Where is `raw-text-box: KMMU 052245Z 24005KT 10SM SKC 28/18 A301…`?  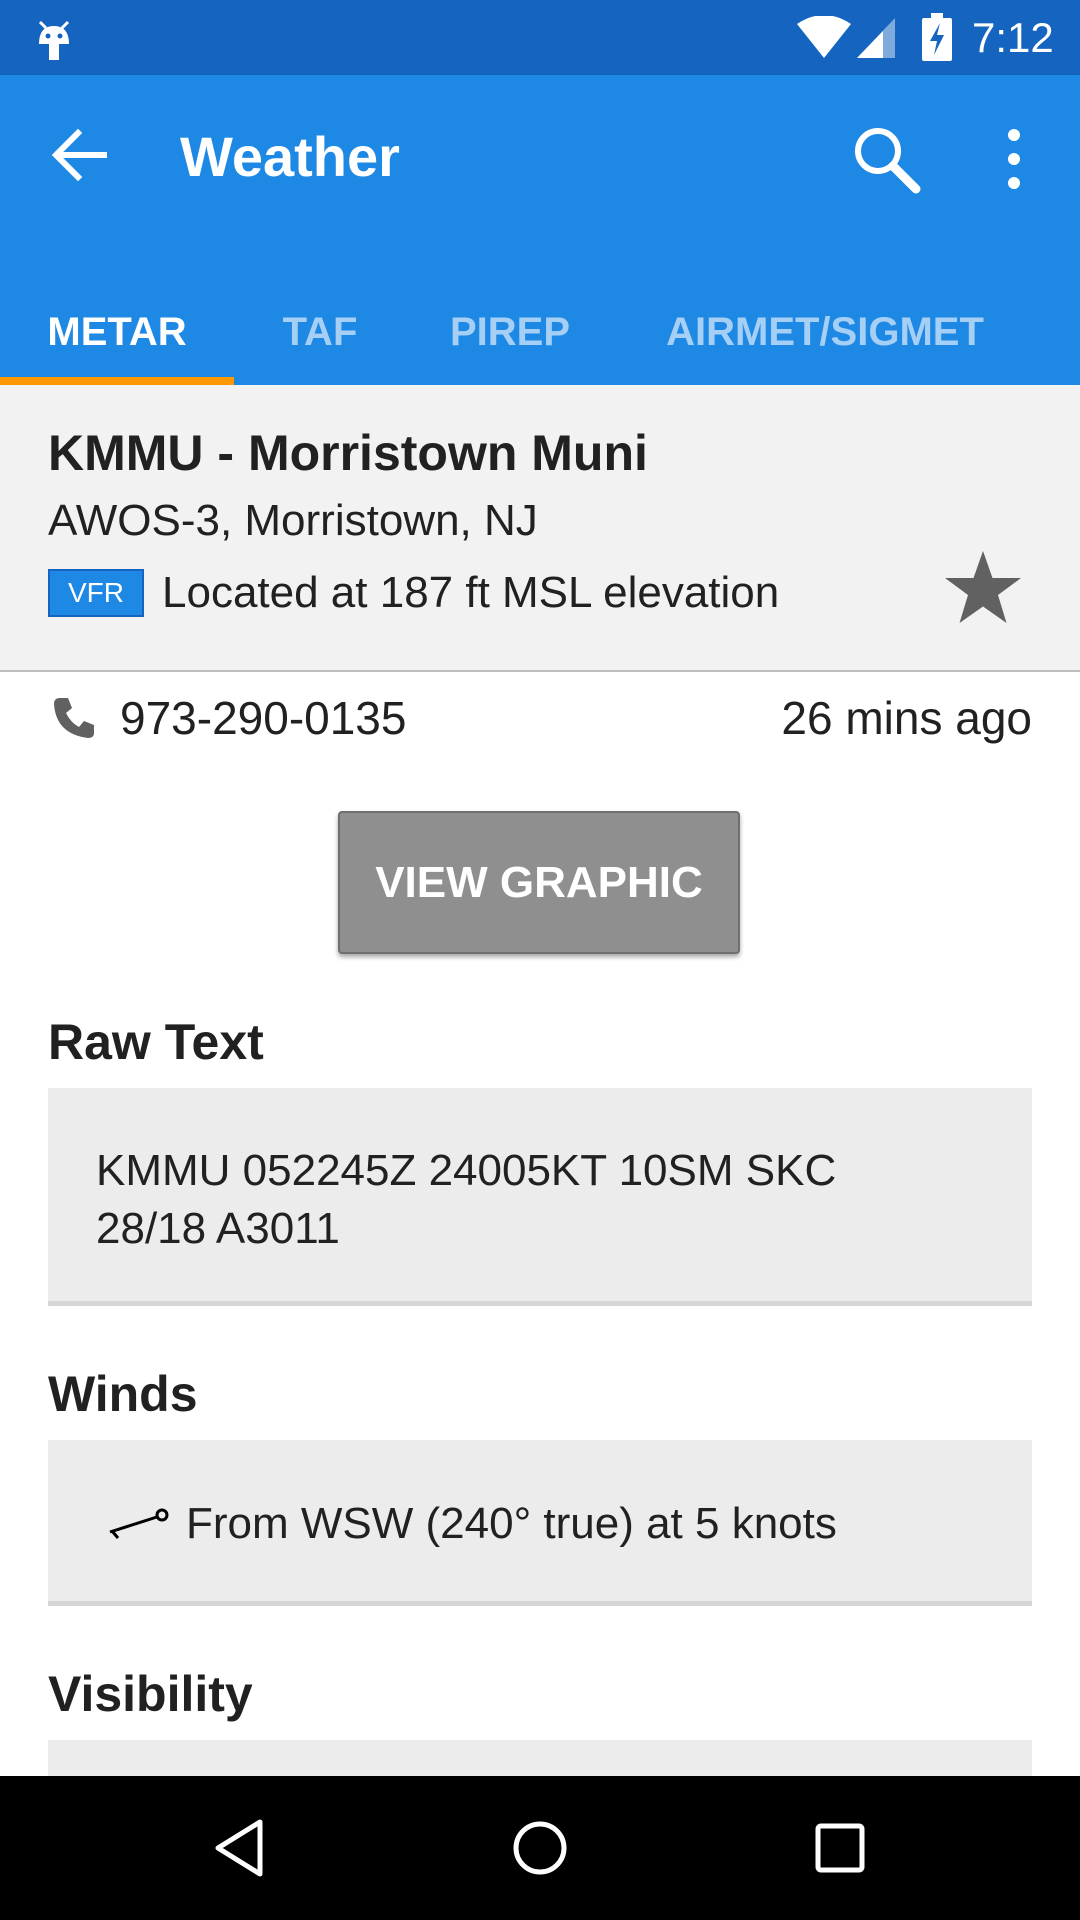
raw-text-box: KMMU 052245Z 24005KT 10SM SKC 28/18 A301… is located at coordinates (540, 1197).